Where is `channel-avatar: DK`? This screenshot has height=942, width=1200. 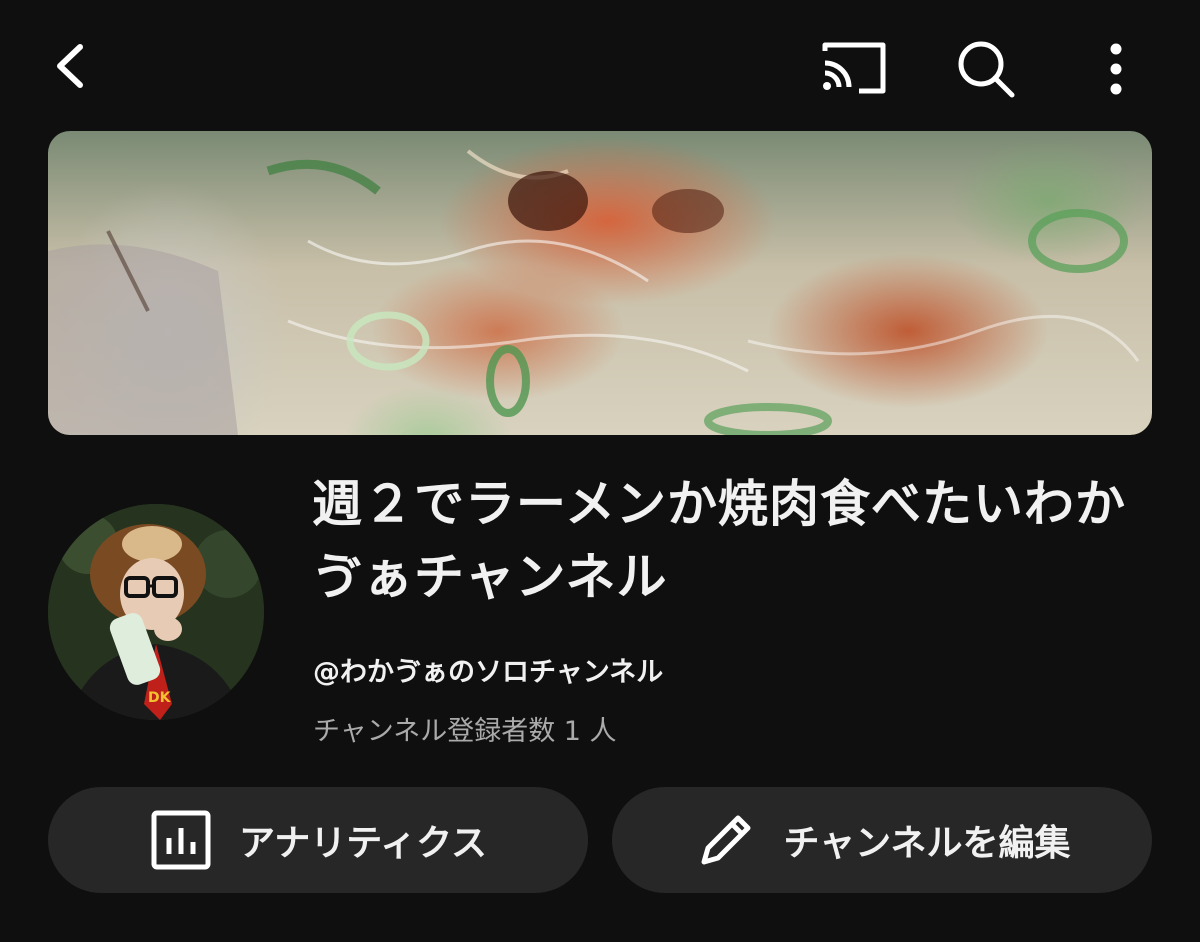 channel-avatar: DK is located at coordinates (156, 612).